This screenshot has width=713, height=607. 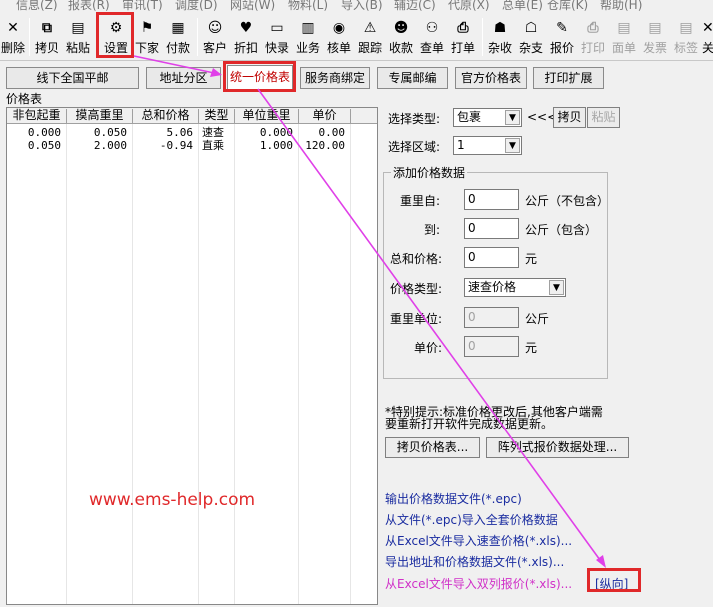 What do you see at coordinates (172, 500) in the screenshot?
I see `watermark-text: www.ems-help.com` at bounding box center [172, 500].